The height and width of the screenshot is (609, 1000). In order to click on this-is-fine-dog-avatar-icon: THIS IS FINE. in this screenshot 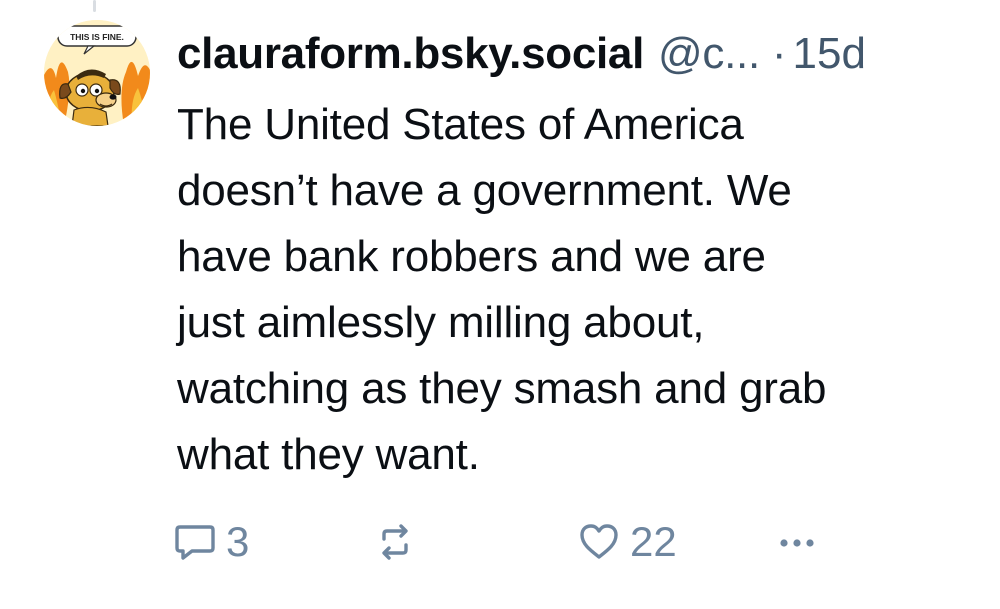, I will do `click(97, 73)`.